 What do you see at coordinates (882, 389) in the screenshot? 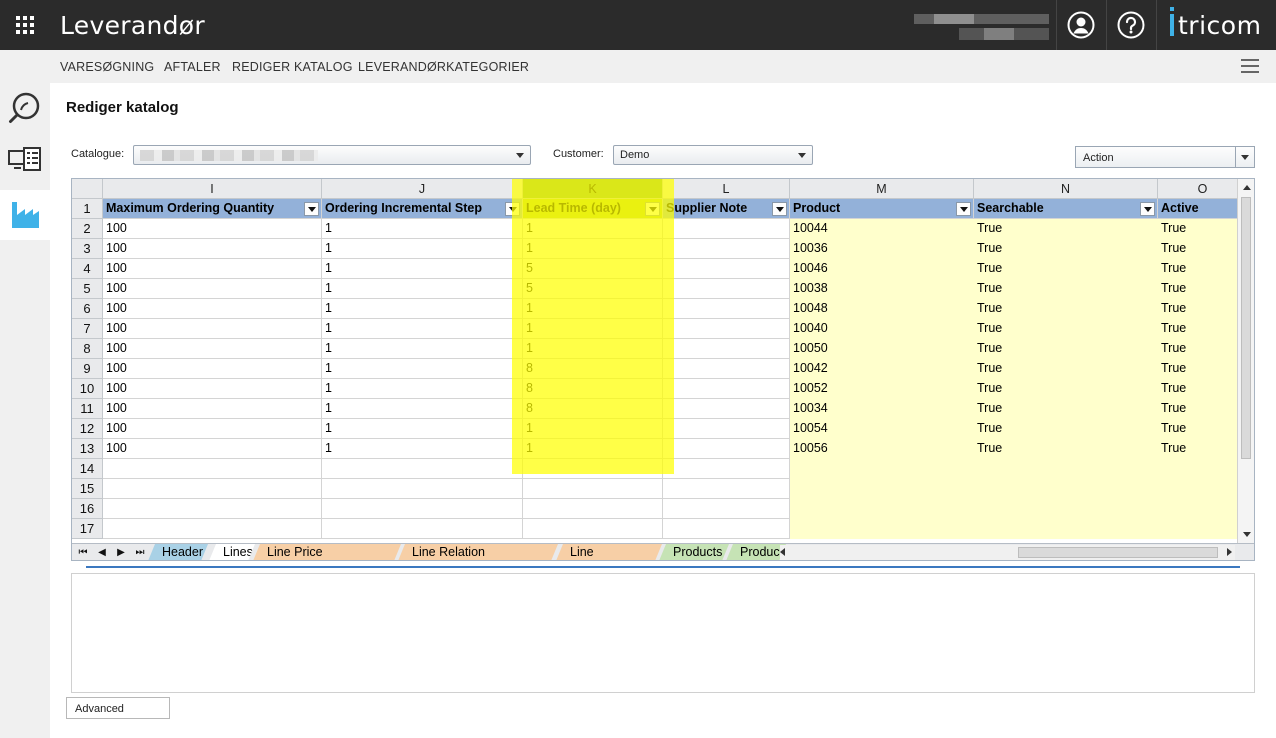
I see `table-cell: 10052` at bounding box center [882, 389].